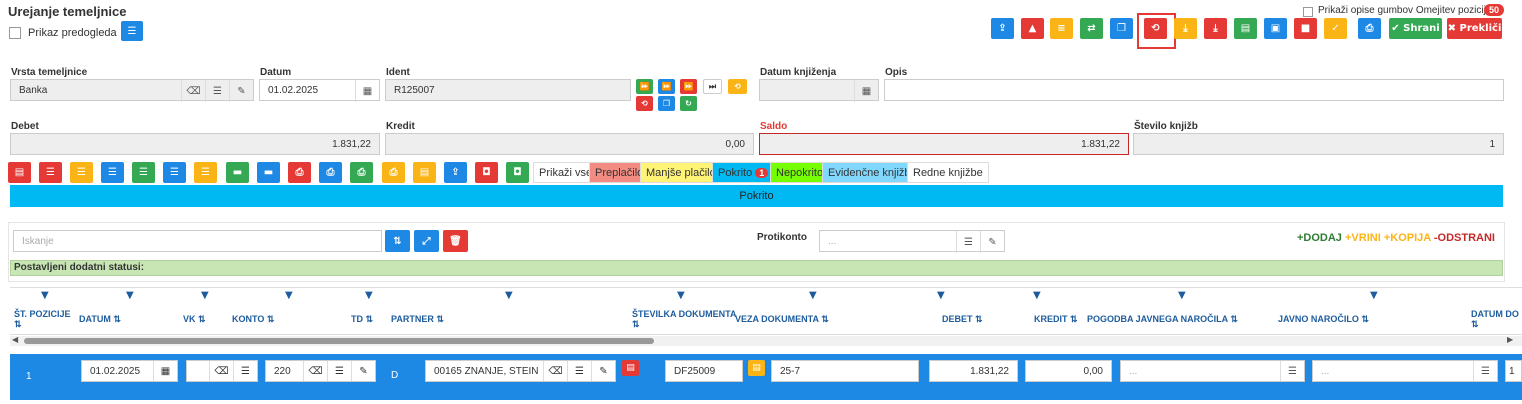  Describe the element at coordinates (1162, 319) in the screenshot. I see `col-header-pogodba: POGODBA JAVNEGA NAROČILA ⇅` at that location.